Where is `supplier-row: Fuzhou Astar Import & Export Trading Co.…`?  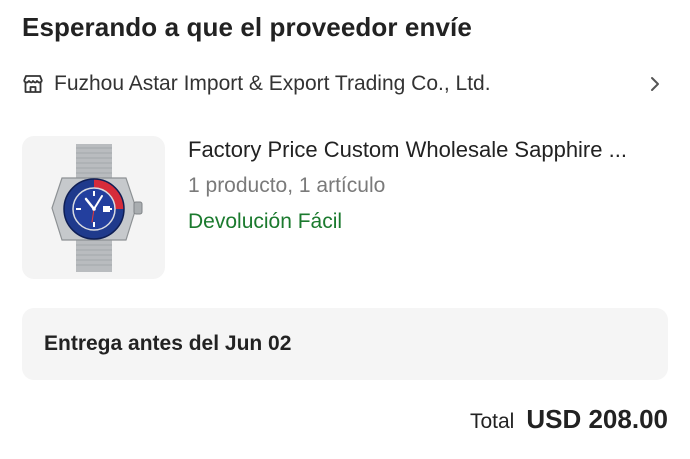
supplier-row: Fuzhou Astar Import & Export Trading Co.… is located at coordinates (345, 84).